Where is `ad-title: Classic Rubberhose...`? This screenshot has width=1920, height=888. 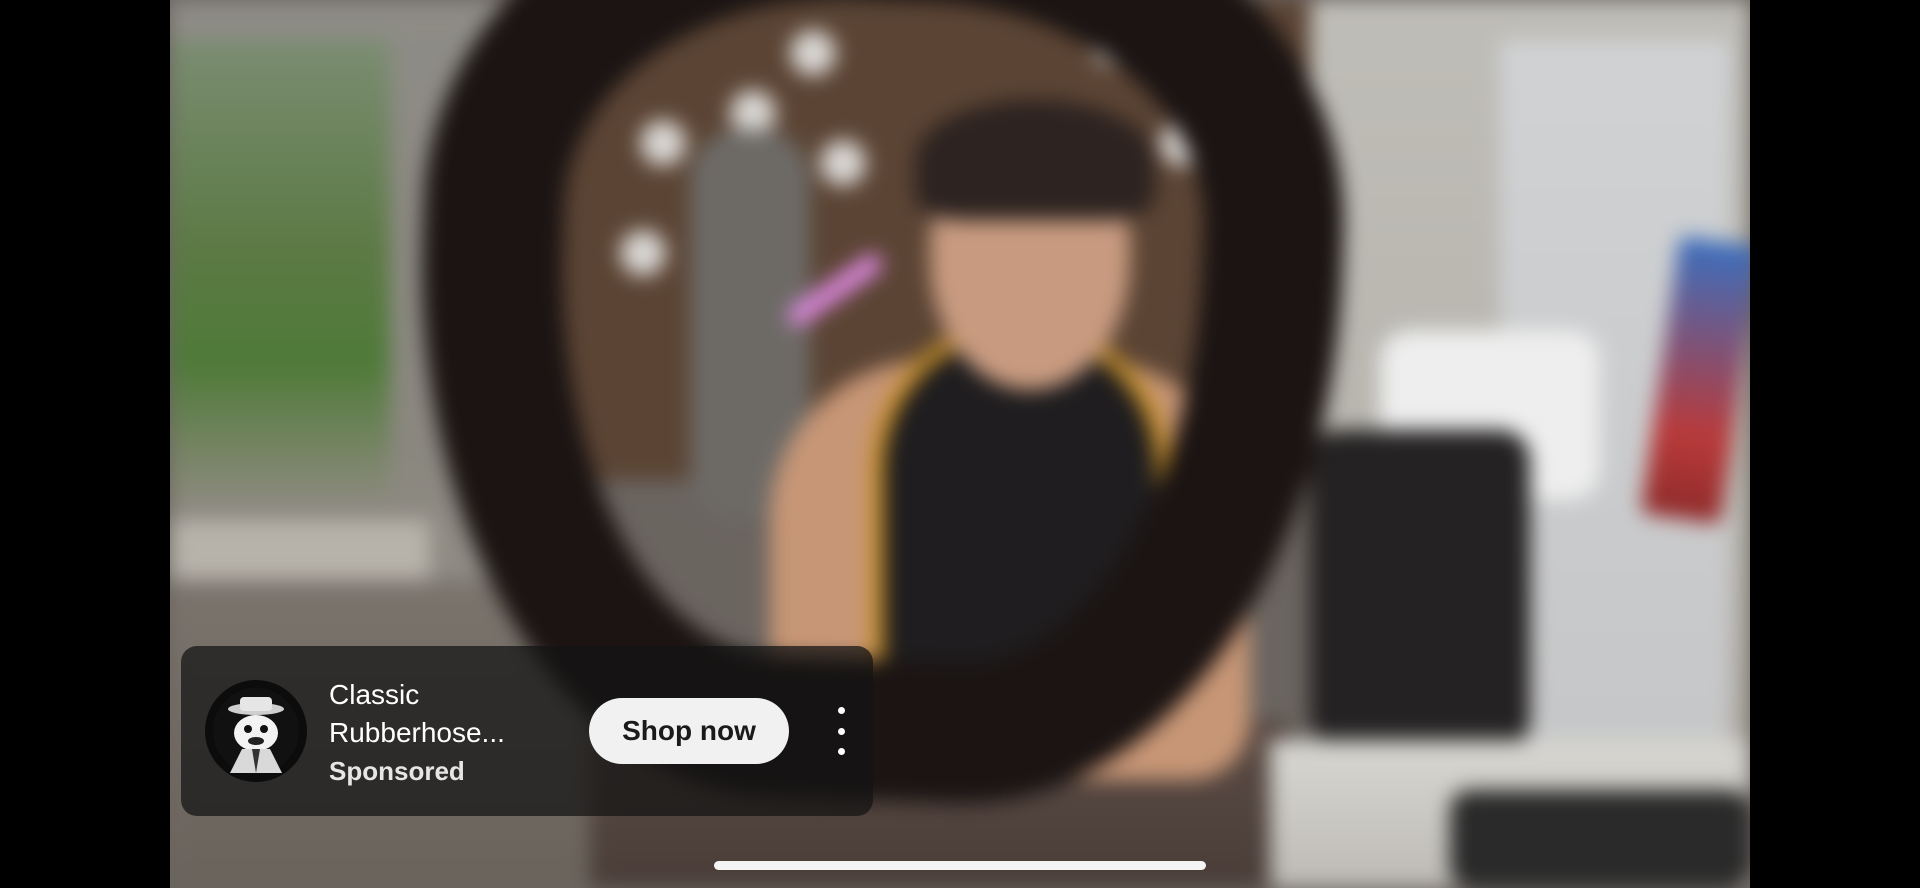 ad-title: Classic Rubberhose... is located at coordinates (444, 714).